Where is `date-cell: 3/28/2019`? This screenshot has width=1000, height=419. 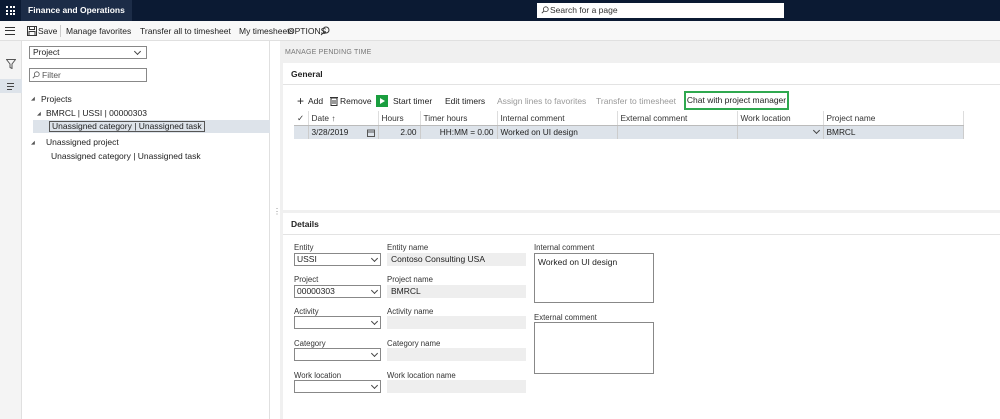
date-cell: 3/28/2019 is located at coordinates (343, 132).